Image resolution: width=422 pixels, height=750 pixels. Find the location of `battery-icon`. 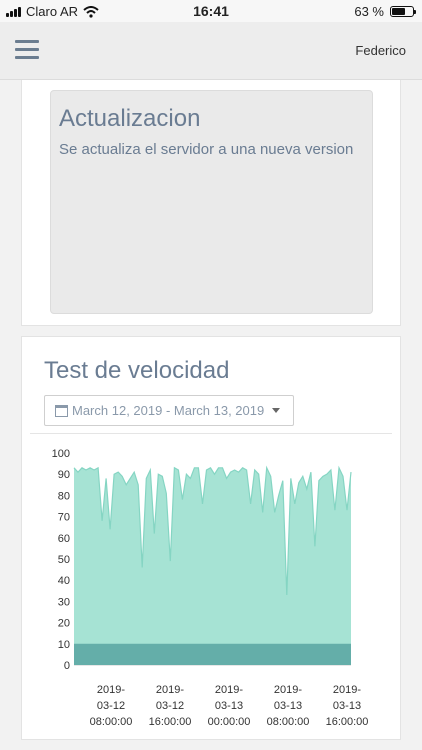

battery-icon is located at coordinates (403, 11).